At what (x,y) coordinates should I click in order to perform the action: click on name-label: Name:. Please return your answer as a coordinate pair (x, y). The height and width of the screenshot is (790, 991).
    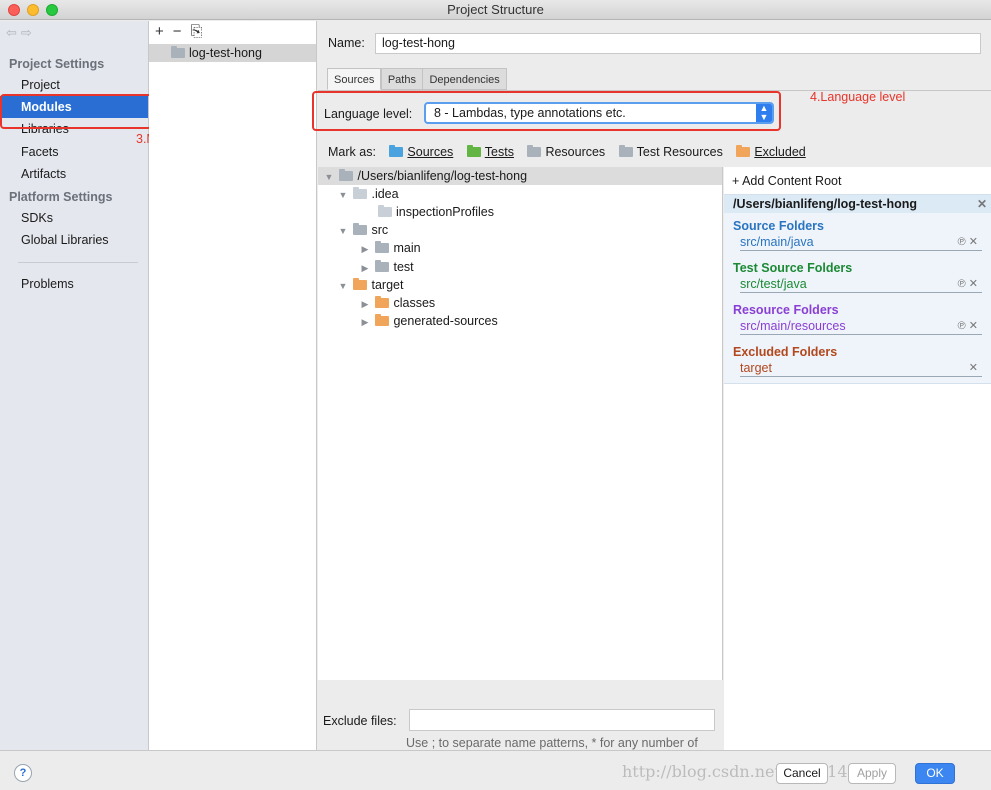
    Looking at the image, I should click on (346, 43).